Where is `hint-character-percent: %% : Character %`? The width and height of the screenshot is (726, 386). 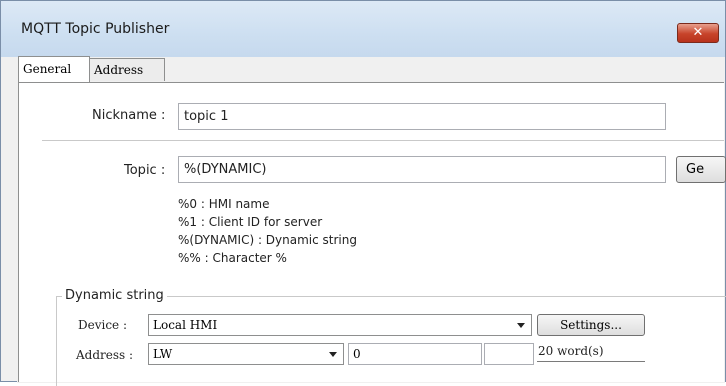
hint-character-percent: %% : Character % is located at coordinates (232, 258).